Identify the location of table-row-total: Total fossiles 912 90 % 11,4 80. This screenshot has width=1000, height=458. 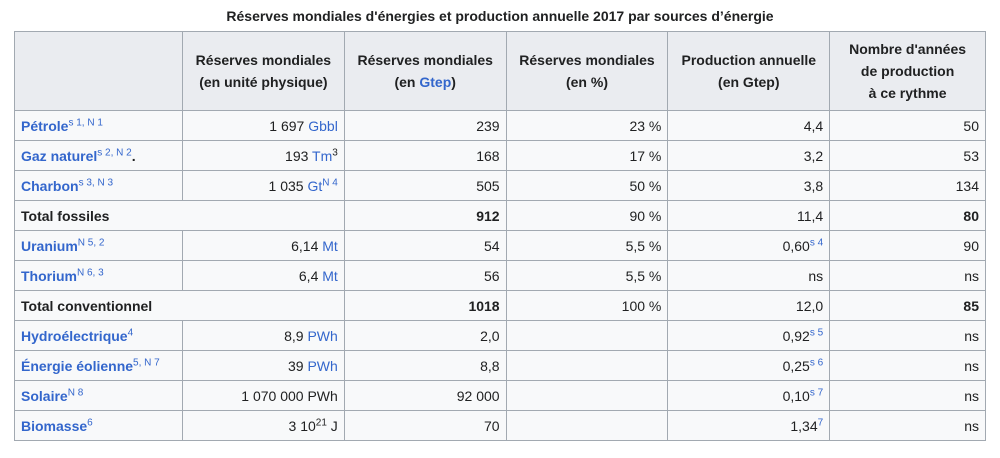
(500, 215).